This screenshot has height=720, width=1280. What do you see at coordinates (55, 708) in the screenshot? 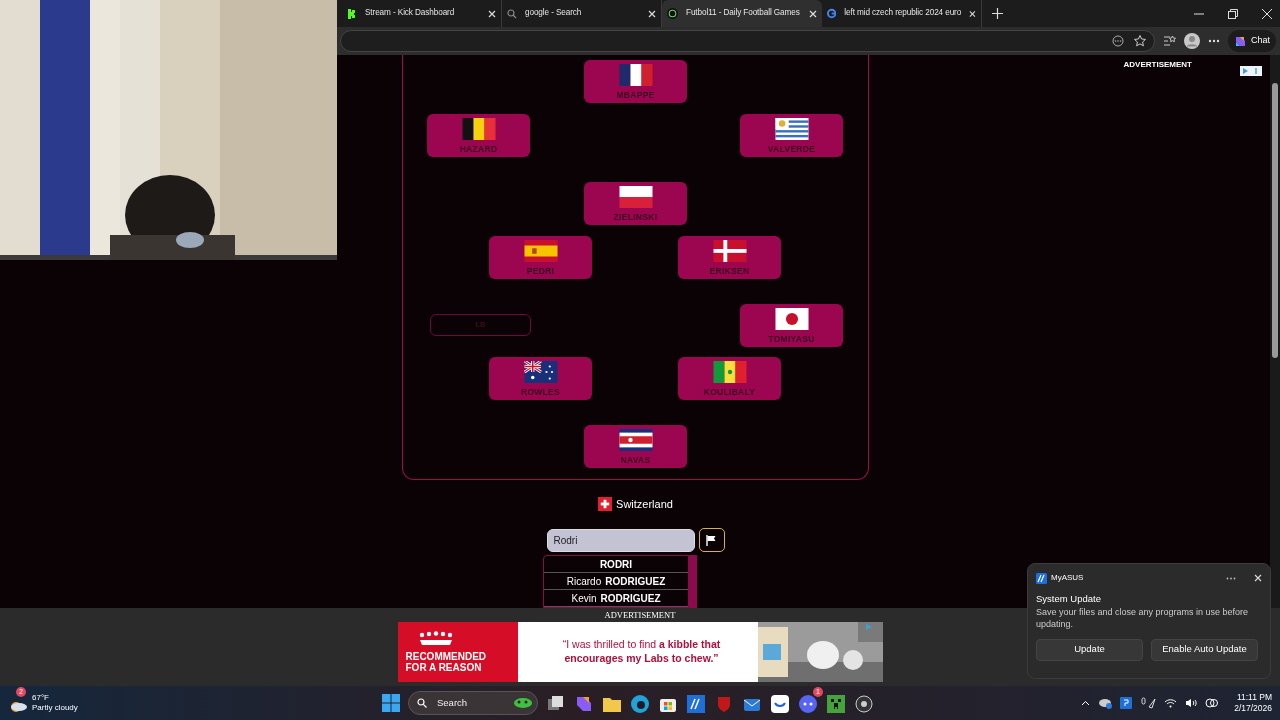
I see `weather-condition: Partly cloudy` at bounding box center [55, 708].